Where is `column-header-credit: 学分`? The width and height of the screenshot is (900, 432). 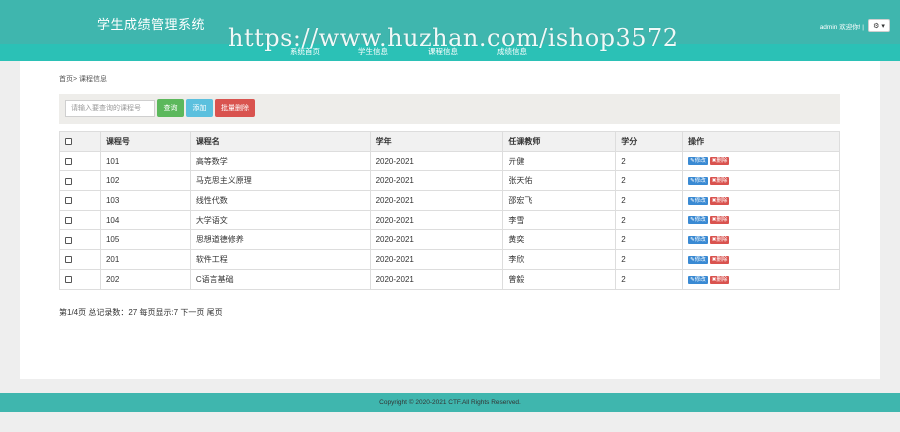
column-header-credit: 学分 is located at coordinates (649, 141).